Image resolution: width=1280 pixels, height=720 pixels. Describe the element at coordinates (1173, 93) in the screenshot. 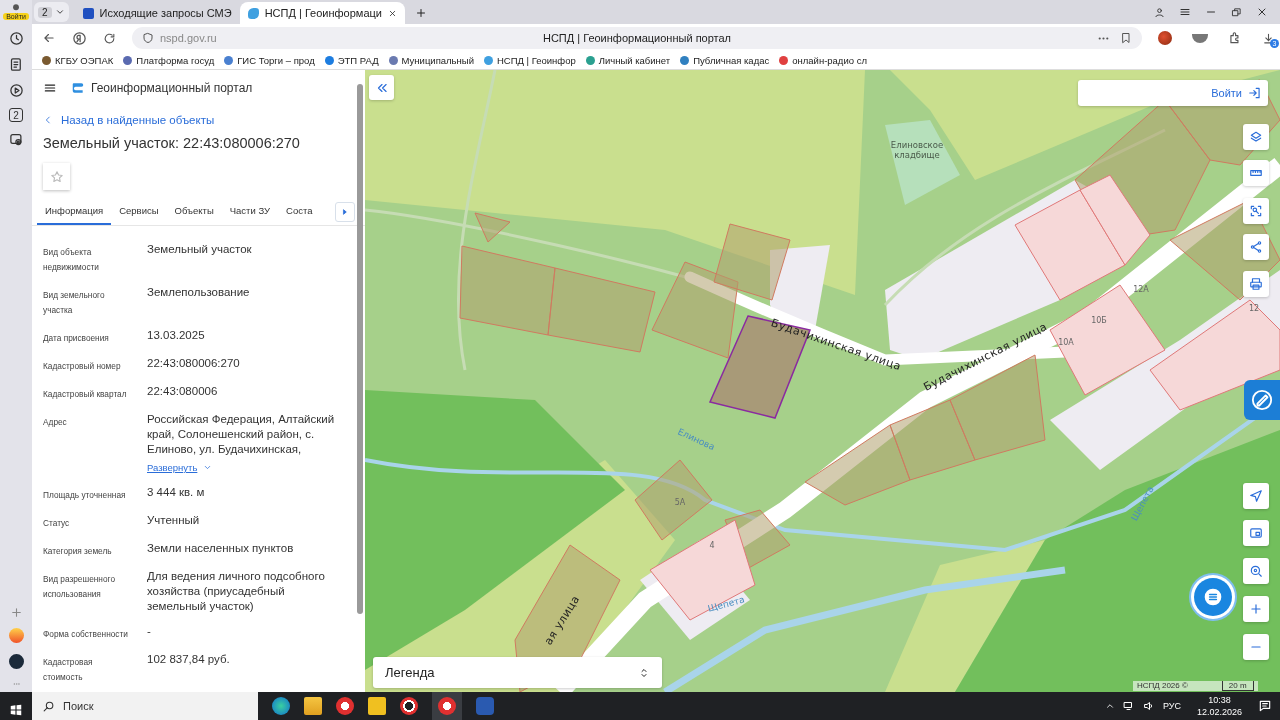

I see `login-button: Войти` at that location.